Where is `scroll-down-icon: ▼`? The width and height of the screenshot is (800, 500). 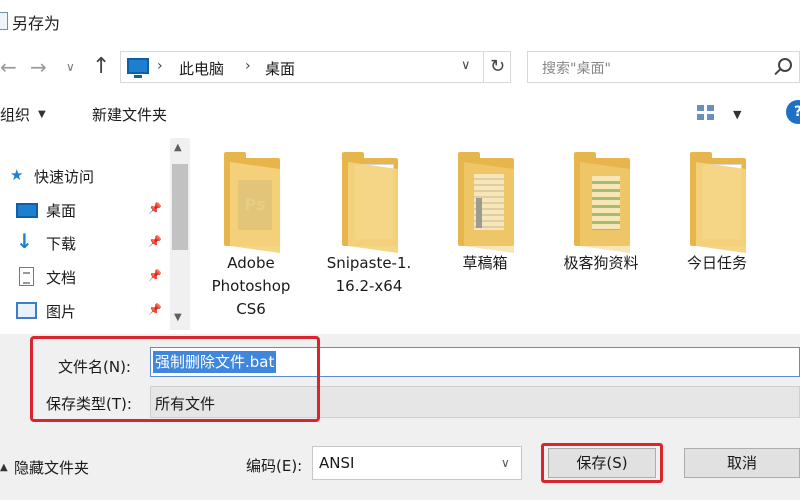
scroll-down-icon: ▼ is located at coordinates (178, 317).